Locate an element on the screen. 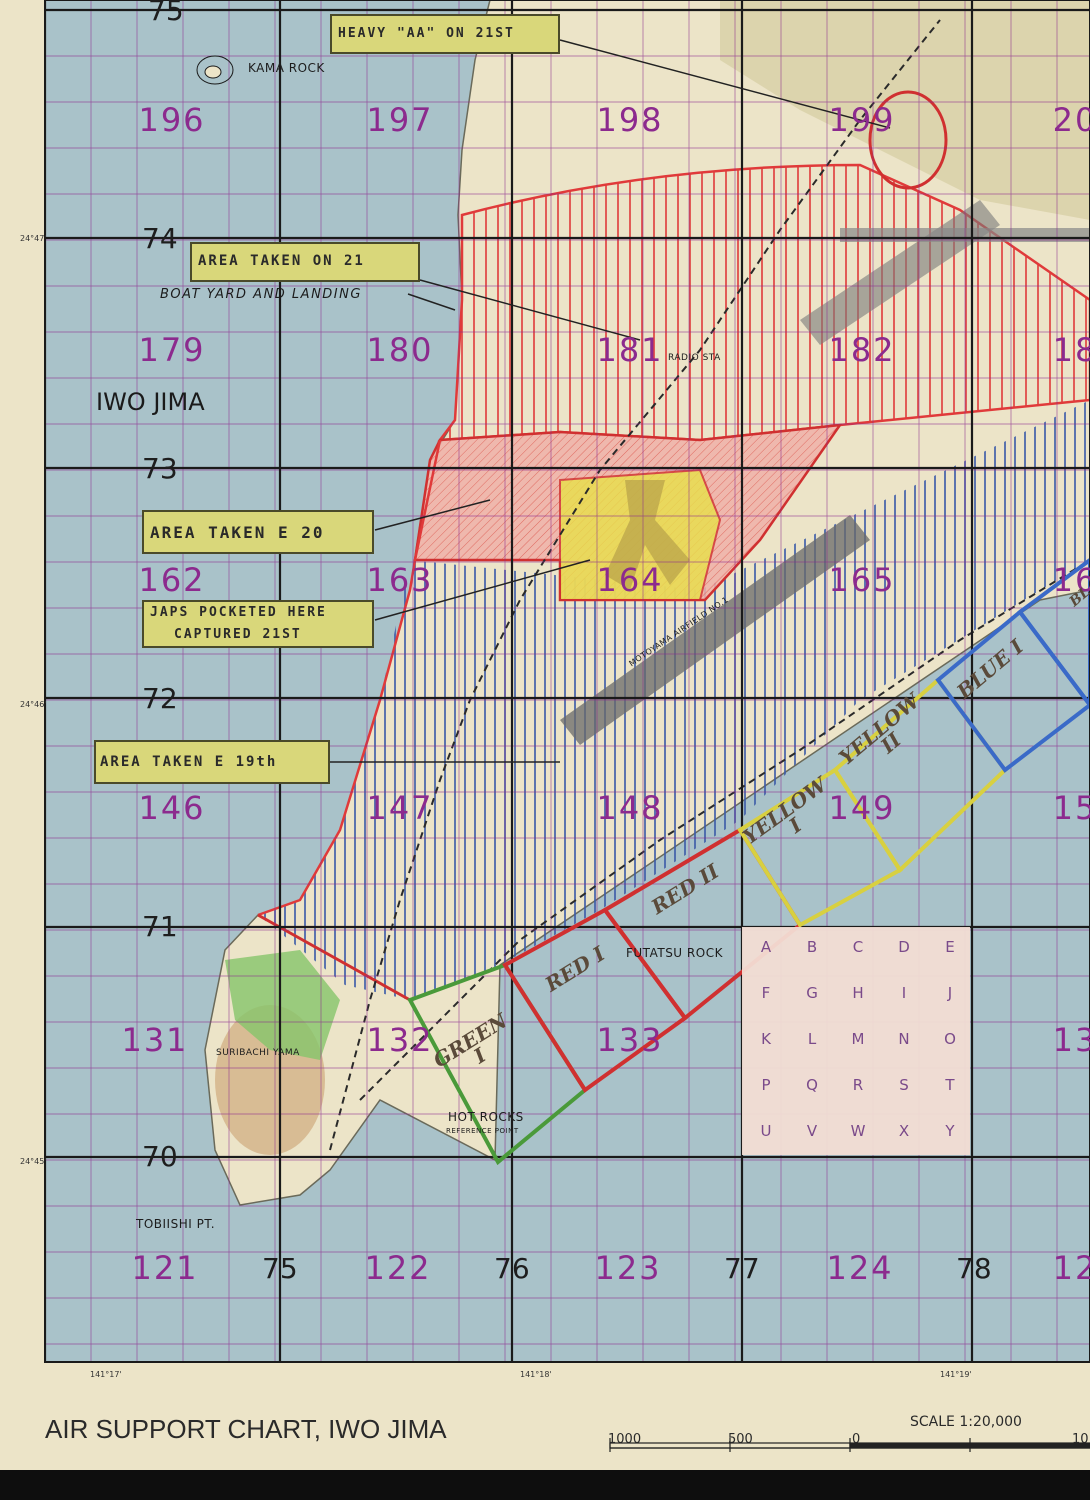 This screenshot has width=1090, height=1500. subgrid-letter: W is located at coordinates (858, 1131).